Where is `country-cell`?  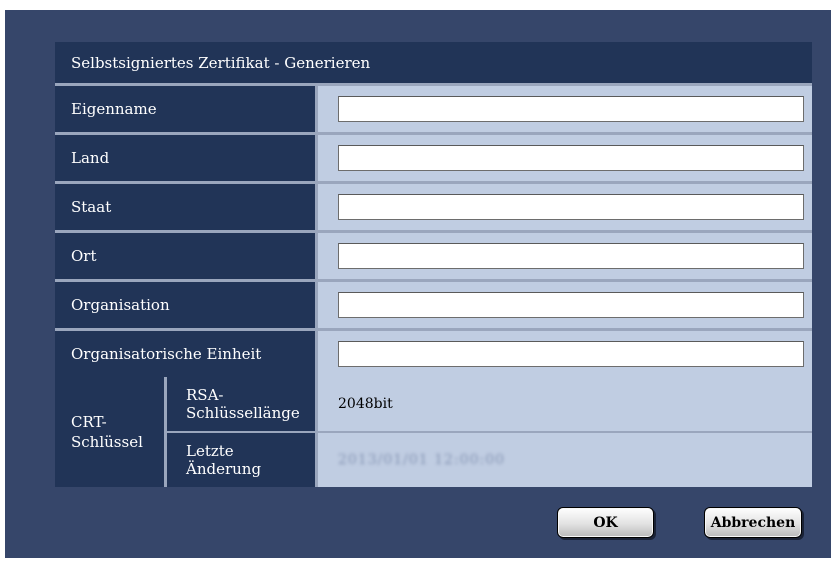
country-cell is located at coordinates (565, 158).